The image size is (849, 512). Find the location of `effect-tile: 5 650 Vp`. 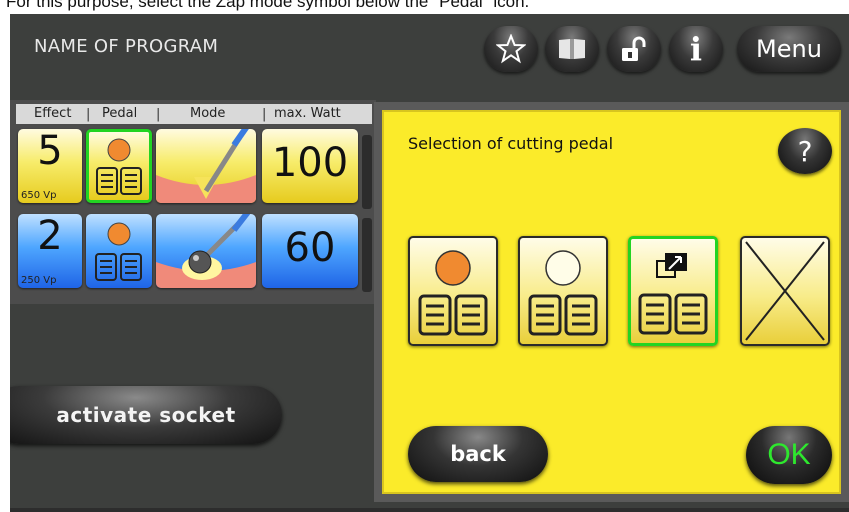

effect-tile: 5 650 Vp is located at coordinates (50, 166).